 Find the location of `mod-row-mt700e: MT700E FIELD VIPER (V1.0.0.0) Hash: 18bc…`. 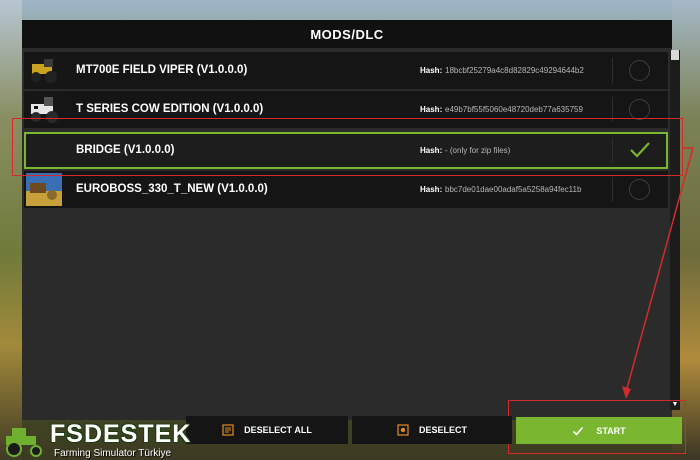

mod-row-mt700e: MT700E FIELD VIPER (V1.0.0.0) Hash: 18bc… is located at coordinates (346, 70).